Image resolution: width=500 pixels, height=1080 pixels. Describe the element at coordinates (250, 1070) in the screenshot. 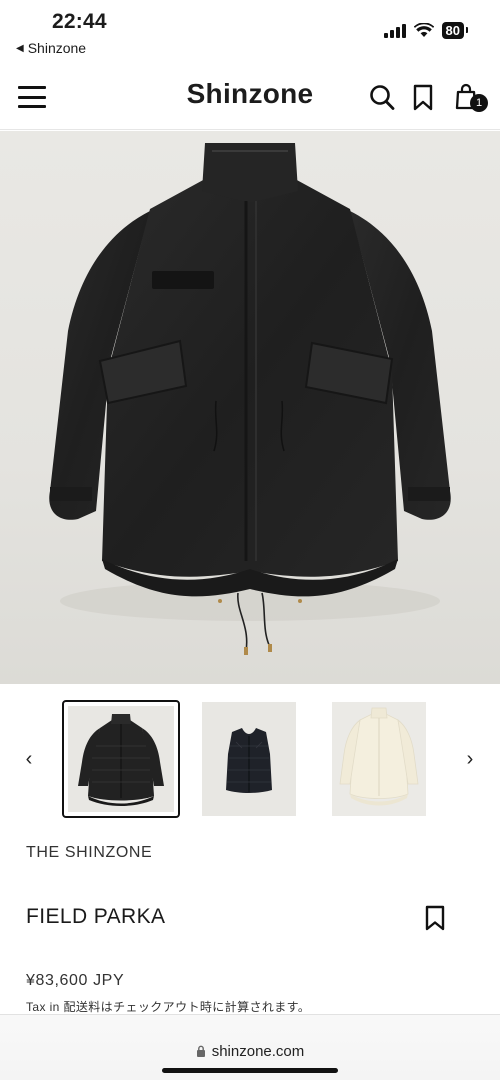

I see `home-indicator` at that location.